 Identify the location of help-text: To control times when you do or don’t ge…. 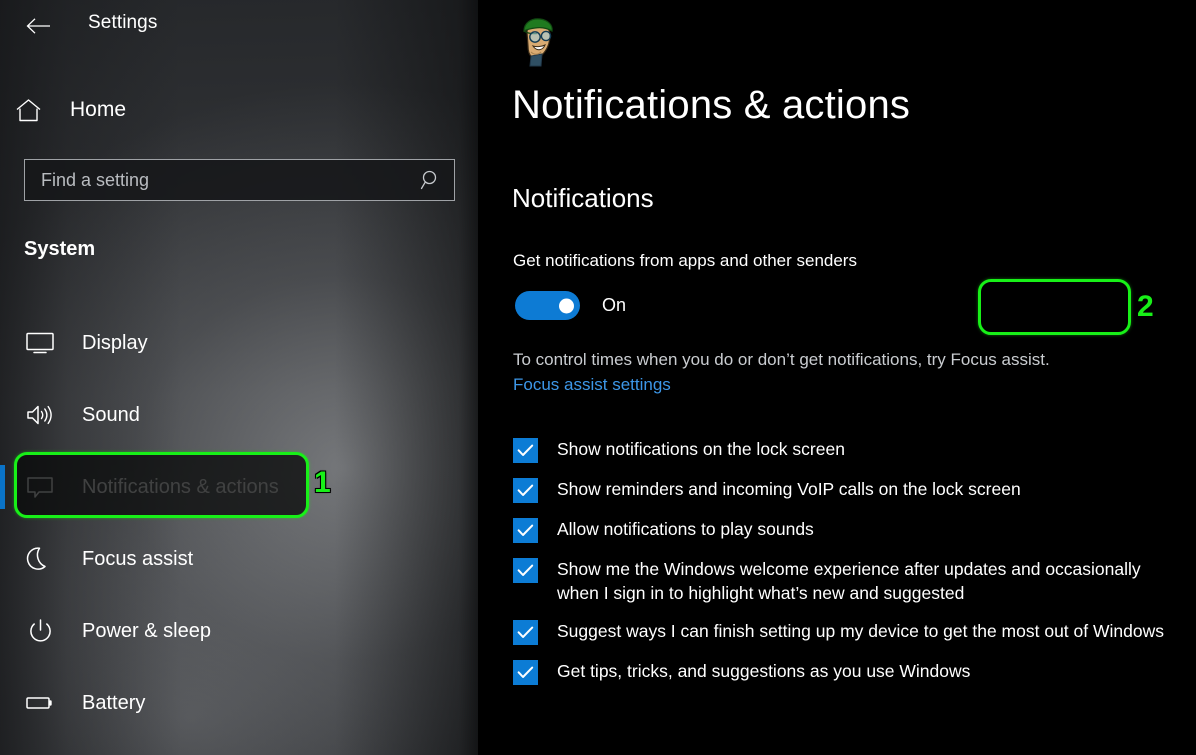
(781, 359).